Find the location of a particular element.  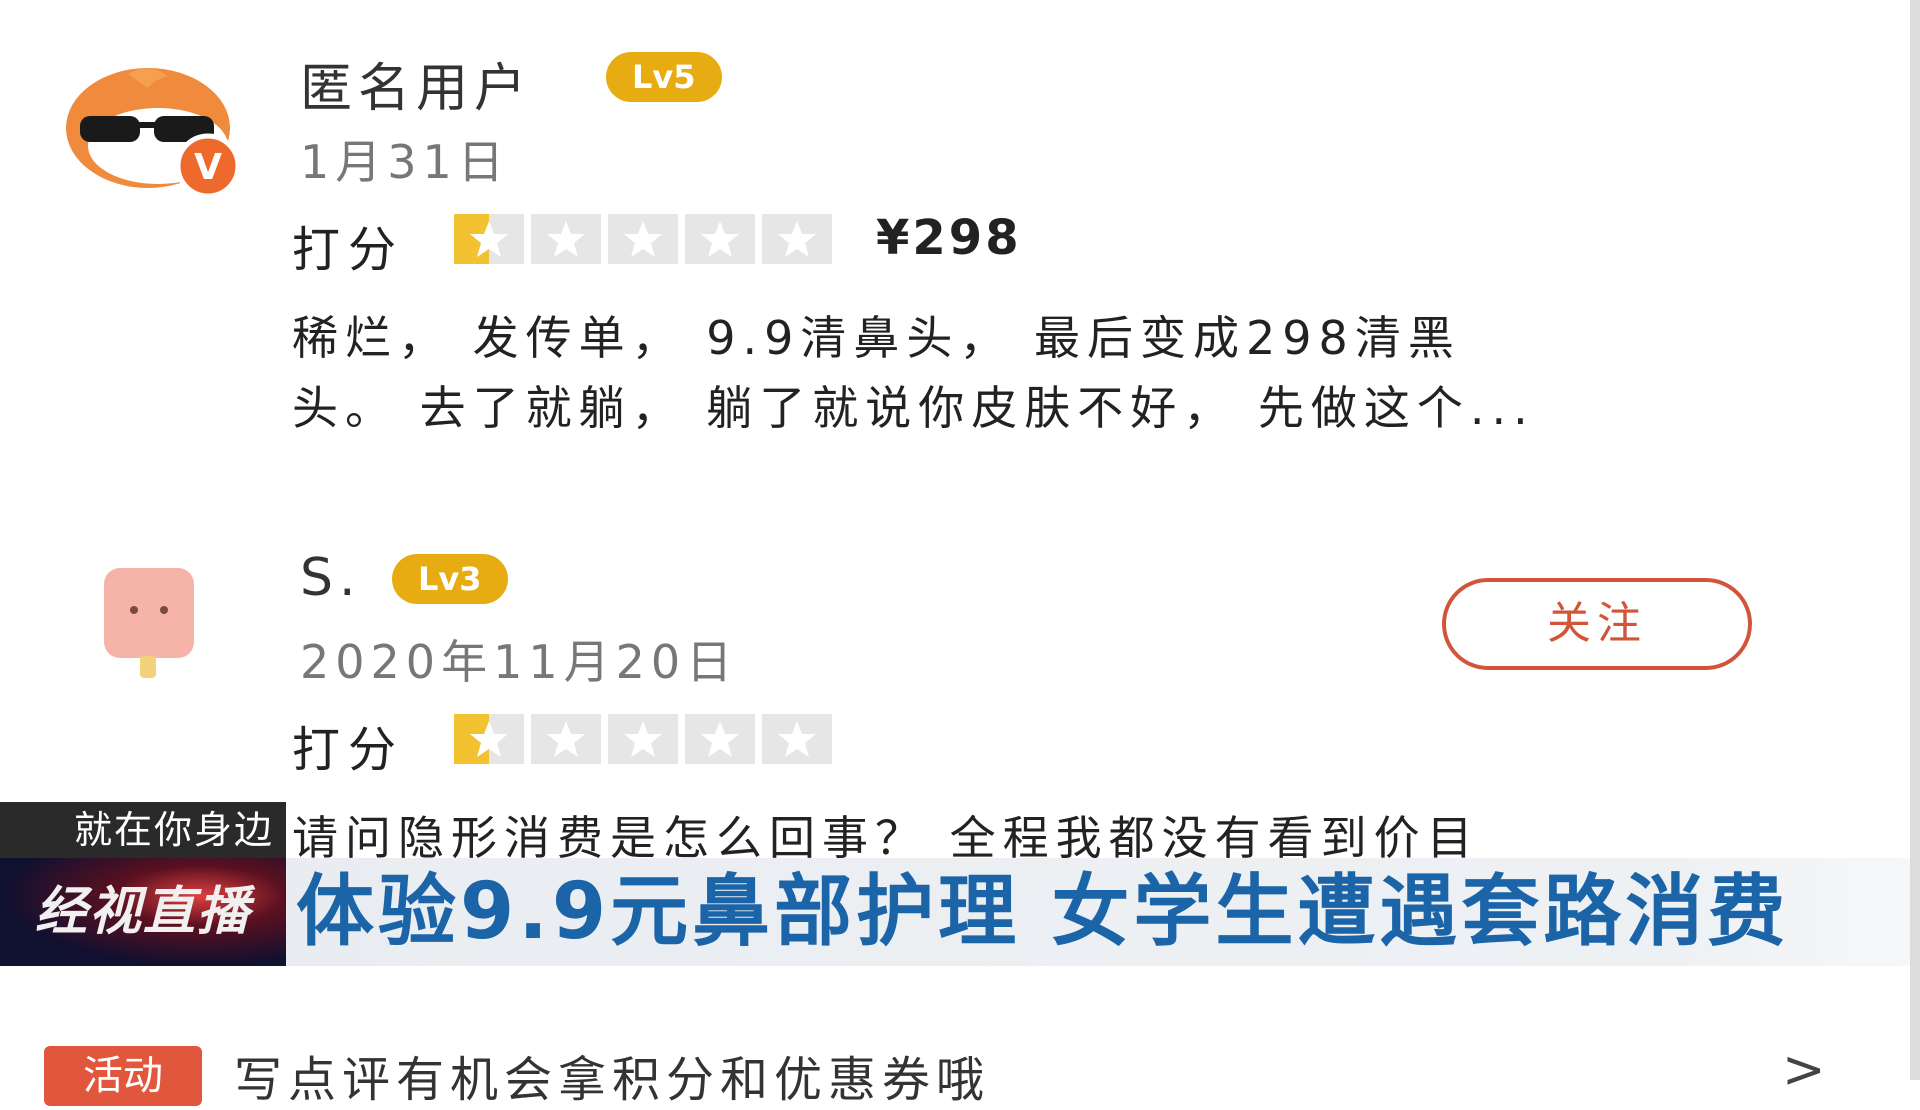

username: 匿名用户 is located at coordinates (416, 83).